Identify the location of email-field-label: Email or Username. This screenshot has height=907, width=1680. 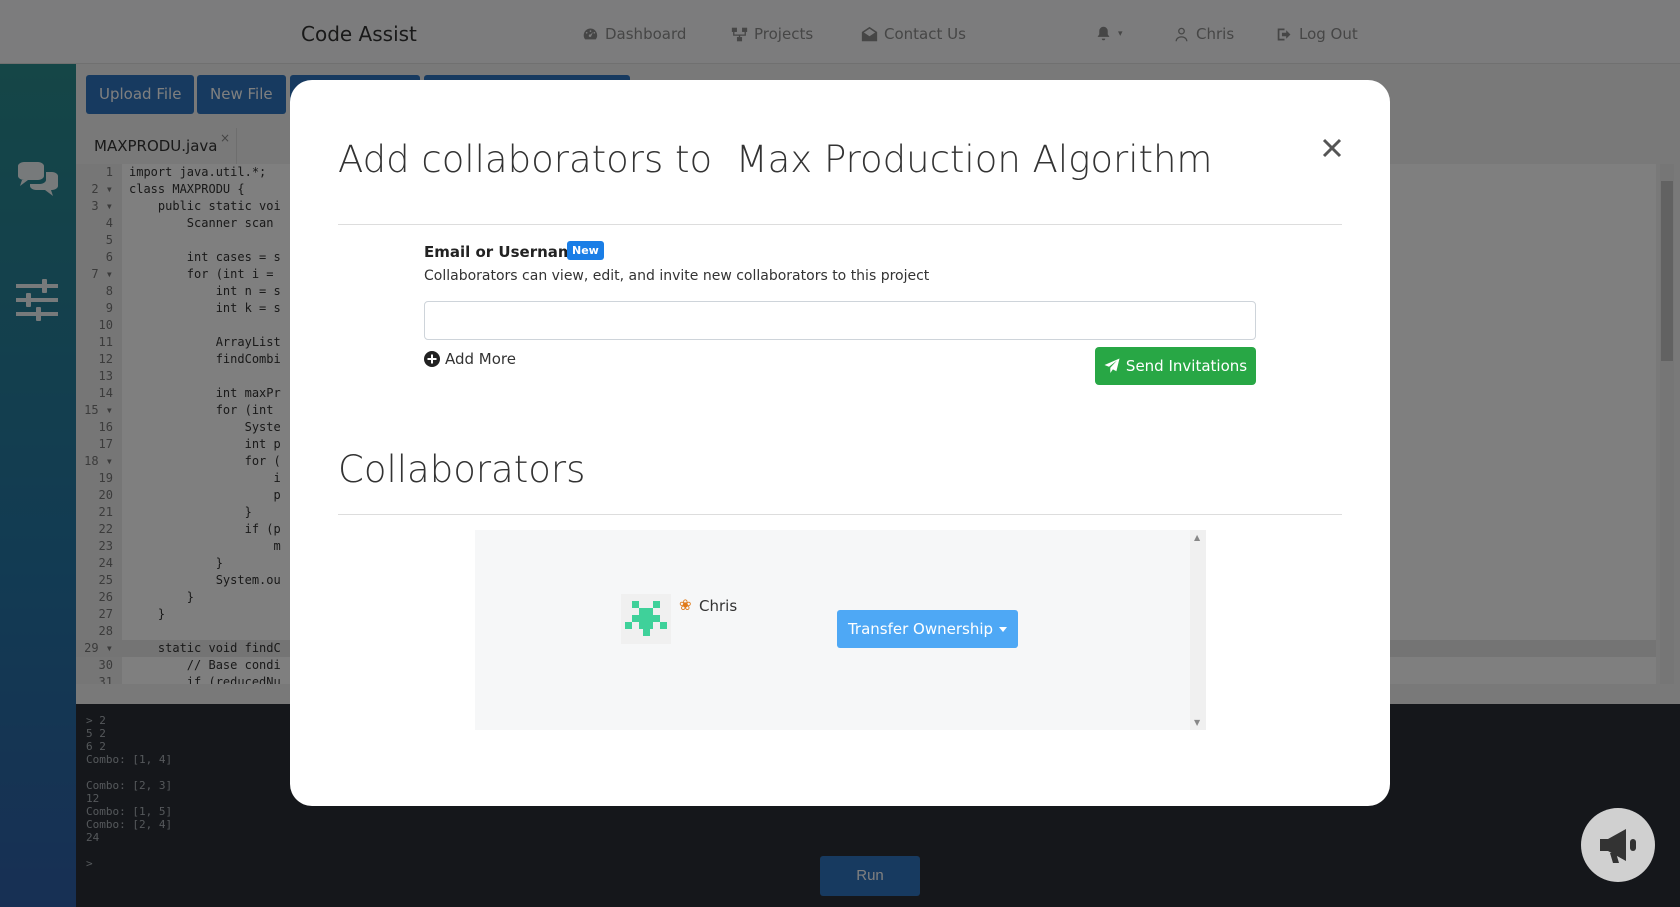
(504, 252).